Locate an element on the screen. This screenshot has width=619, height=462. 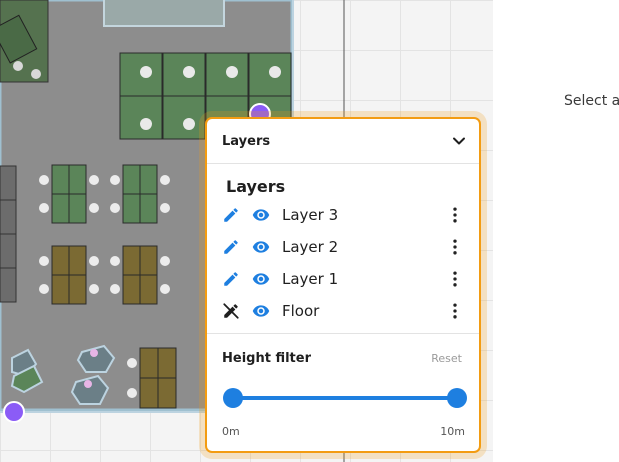
layer-name: Layer 1 is located at coordinates (310, 279).